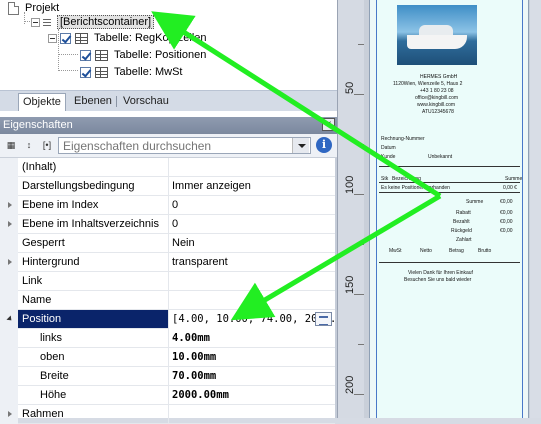 This screenshot has height=424, width=541. I want to click on receipt-unbekannt: Unbekannt, so click(440, 157).